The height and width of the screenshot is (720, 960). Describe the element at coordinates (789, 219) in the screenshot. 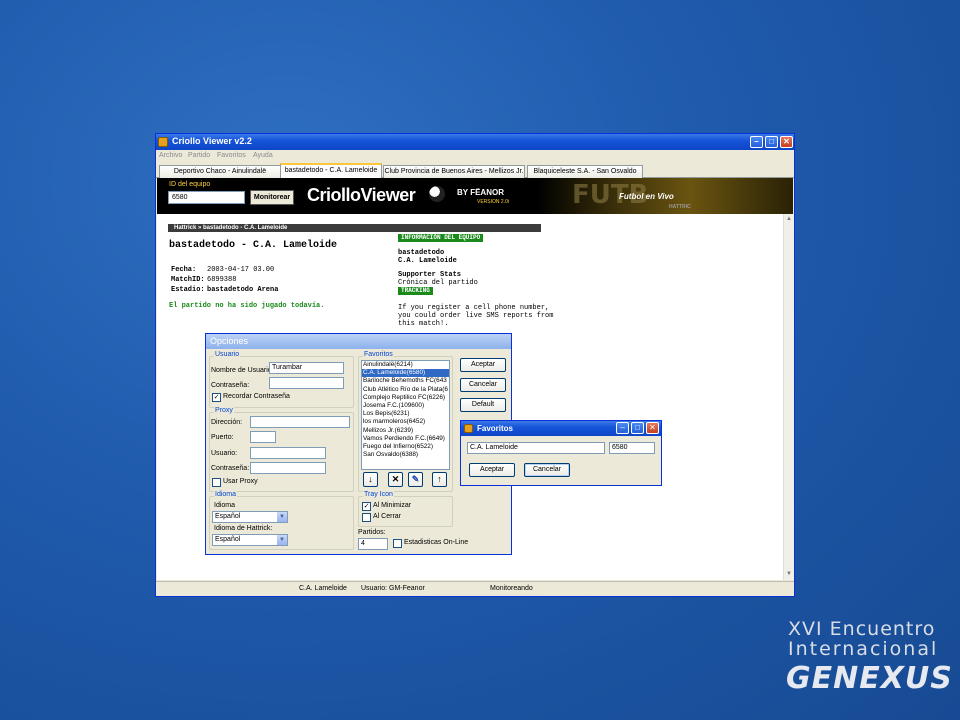

I see `scroll-up-icon: ▲` at that location.